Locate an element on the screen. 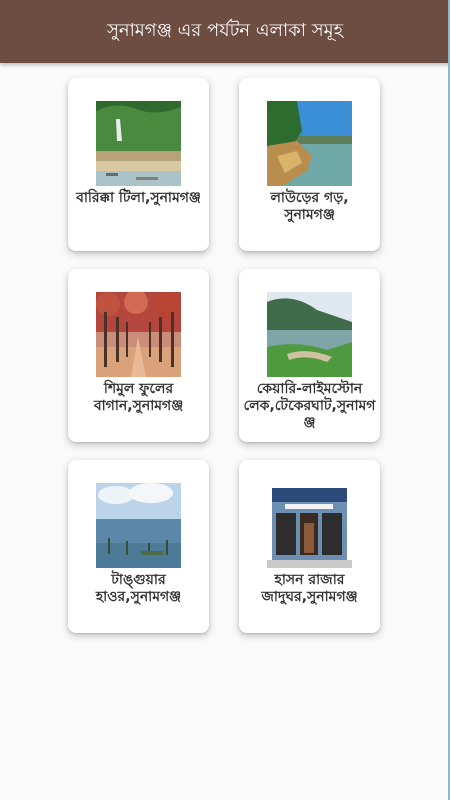 This screenshot has width=450, height=800. river-bank-photo is located at coordinates (309, 143).